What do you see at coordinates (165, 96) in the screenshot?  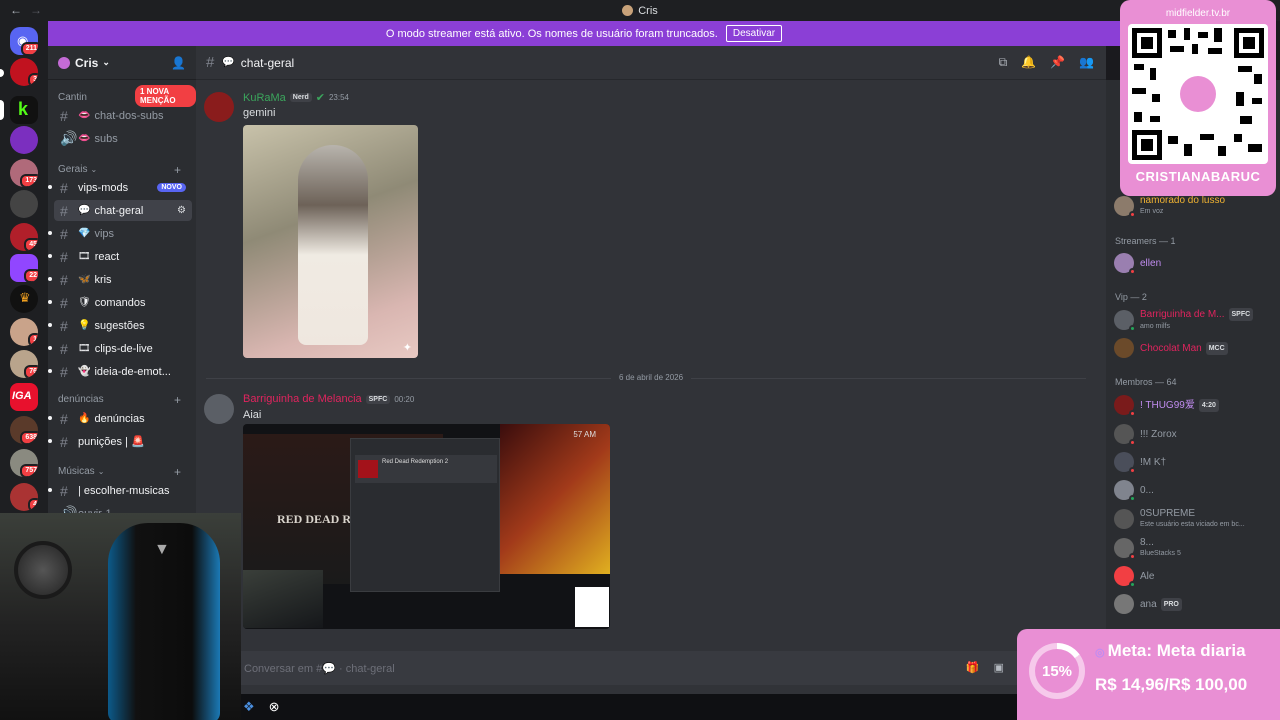 I see `new-mention-pill: 1 NOVA MENÇÃO` at bounding box center [165, 96].